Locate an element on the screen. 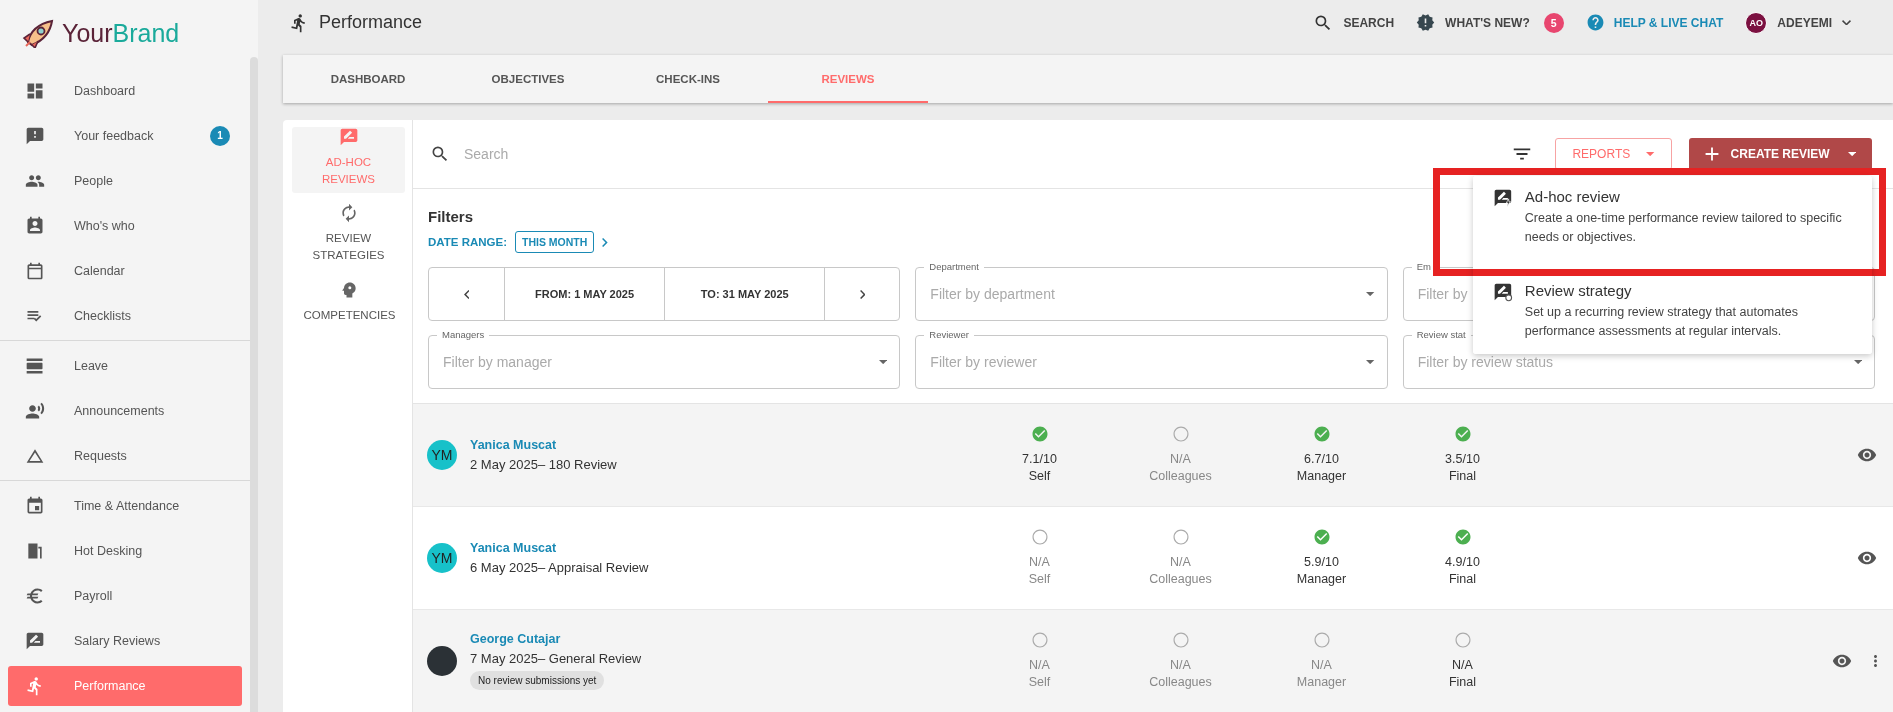  user-avatar: AO is located at coordinates (1756, 22).